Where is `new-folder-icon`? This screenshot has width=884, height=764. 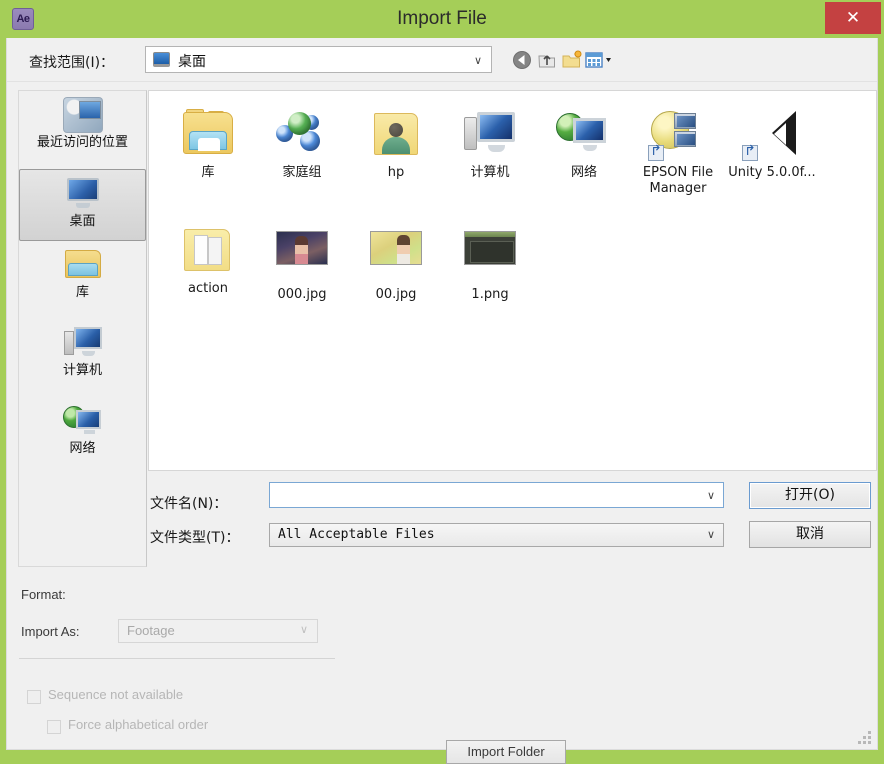 new-folder-icon is located at coordinates (572, 60).